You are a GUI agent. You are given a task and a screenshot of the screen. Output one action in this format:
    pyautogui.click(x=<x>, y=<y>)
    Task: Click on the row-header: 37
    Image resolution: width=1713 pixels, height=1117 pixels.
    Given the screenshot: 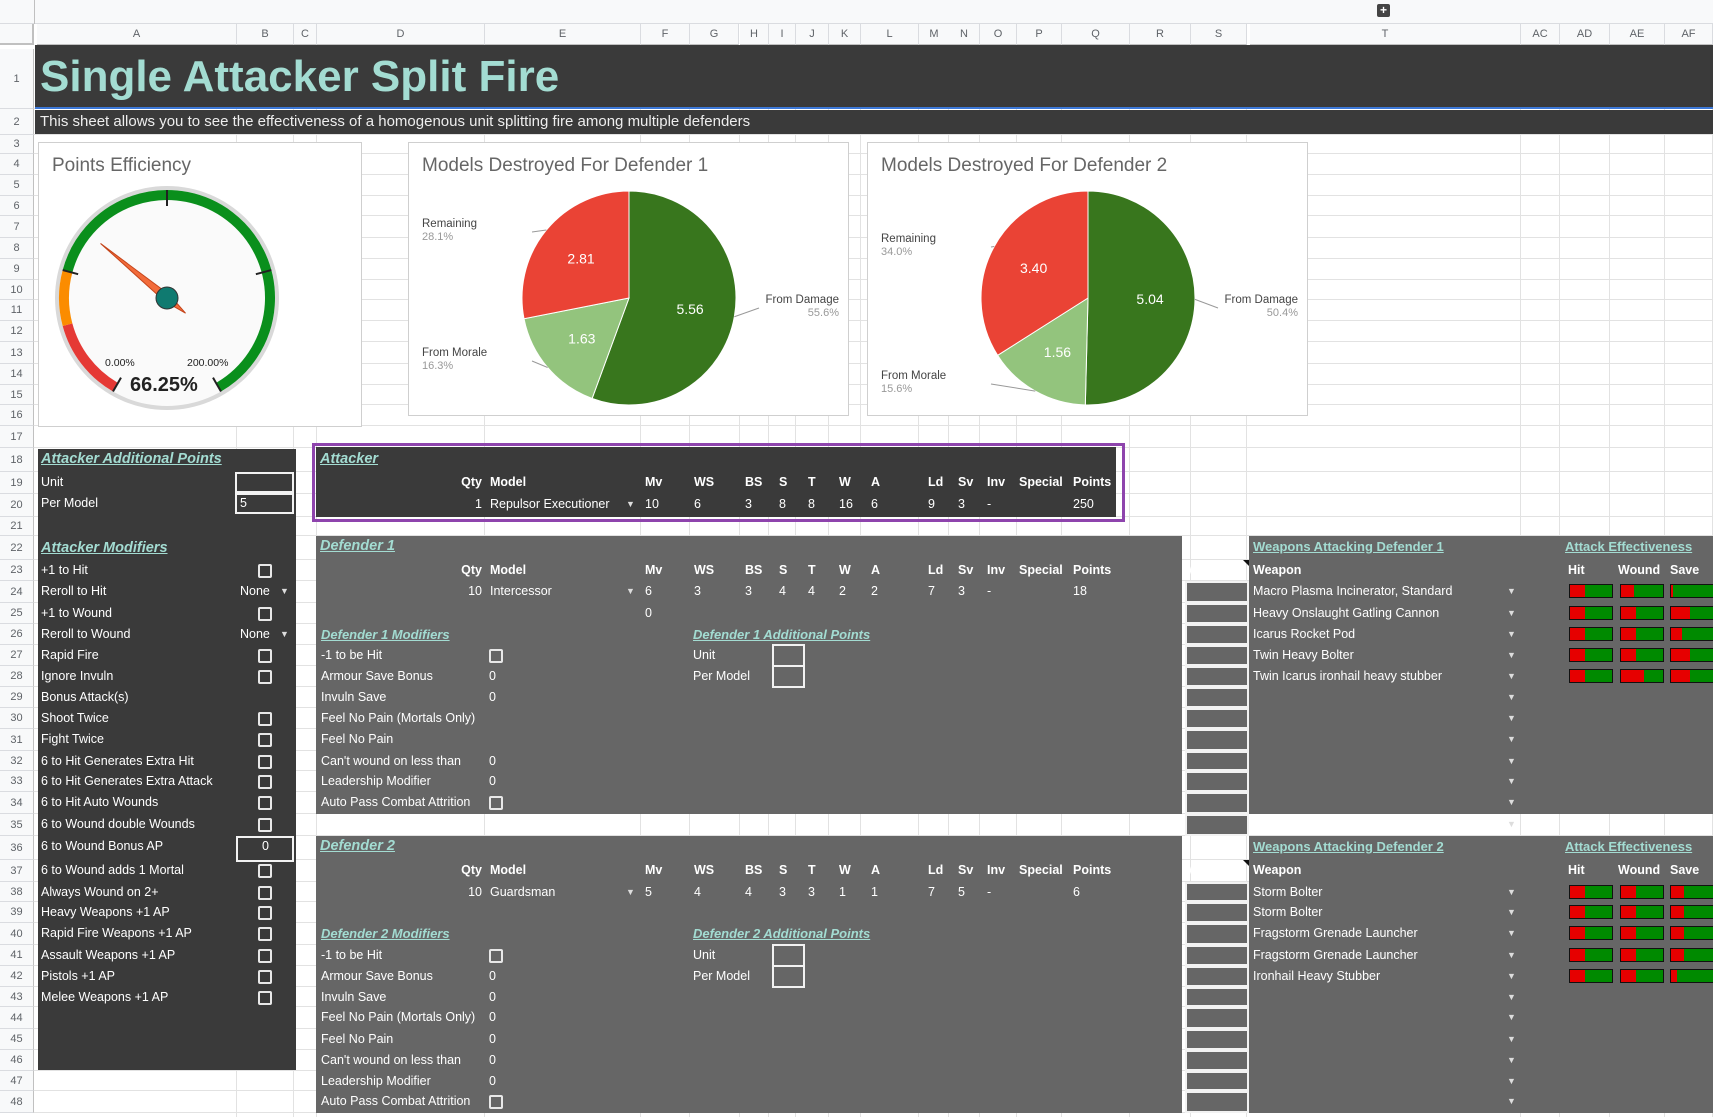 What is the action you would take?
    pyautogui.click(x=17, y=871)
    